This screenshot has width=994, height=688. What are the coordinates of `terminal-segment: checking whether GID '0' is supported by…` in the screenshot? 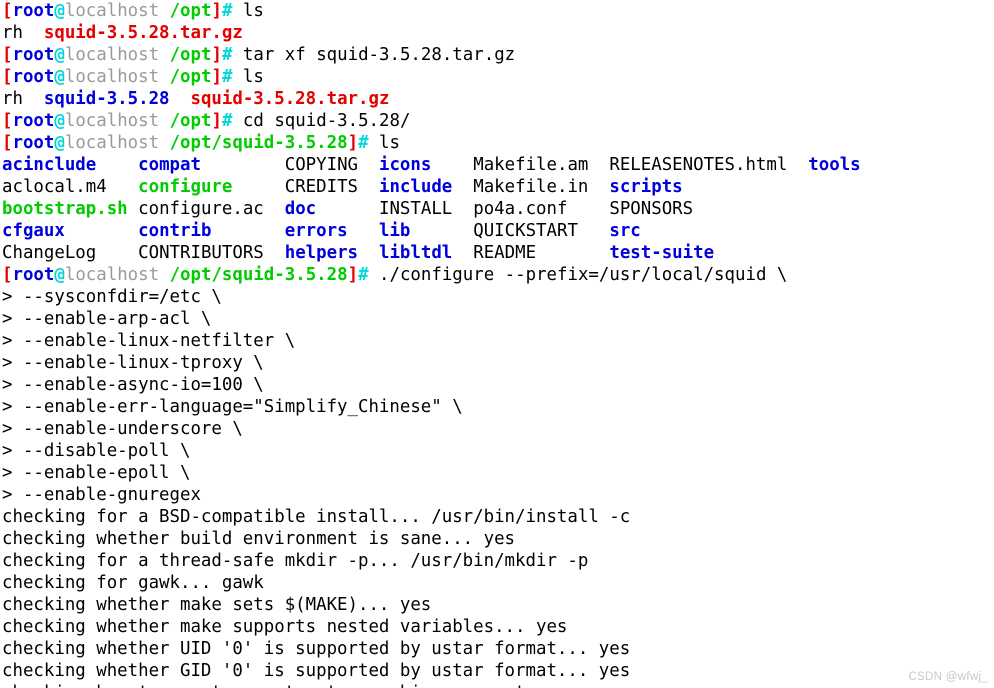 It's located at (316, 671).